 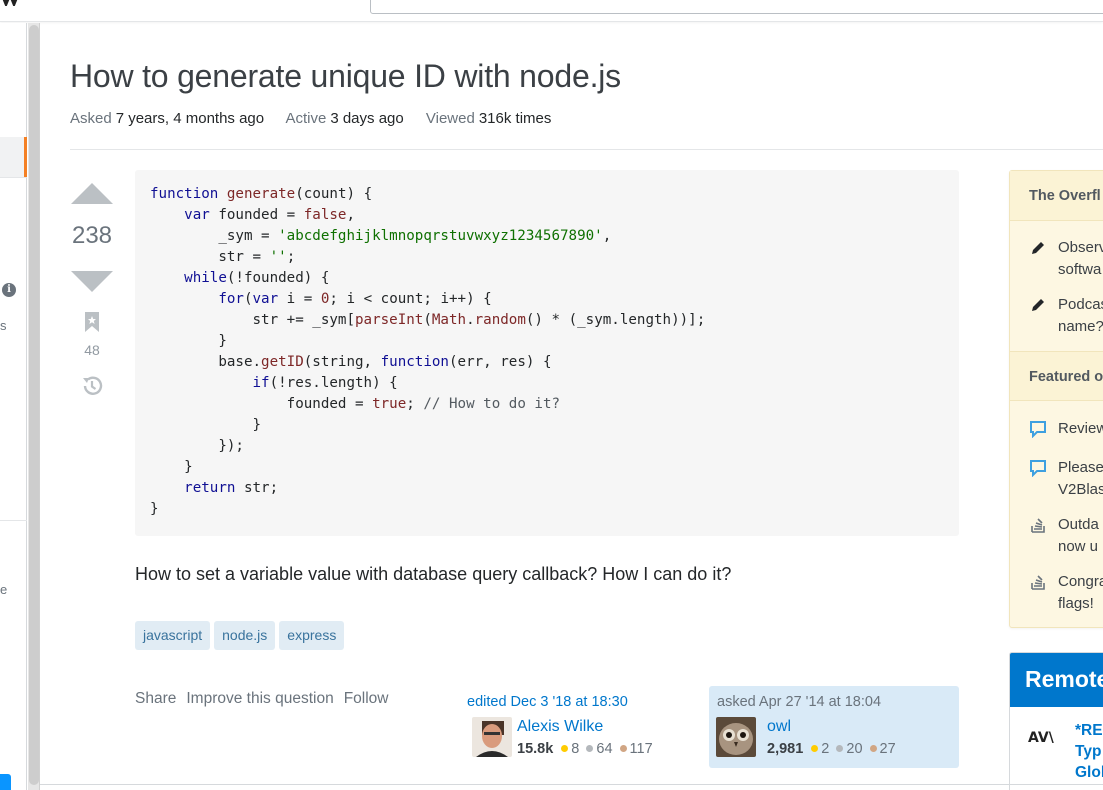 I want to click on silver-badge-count: 20, so click(x=854, y=749).